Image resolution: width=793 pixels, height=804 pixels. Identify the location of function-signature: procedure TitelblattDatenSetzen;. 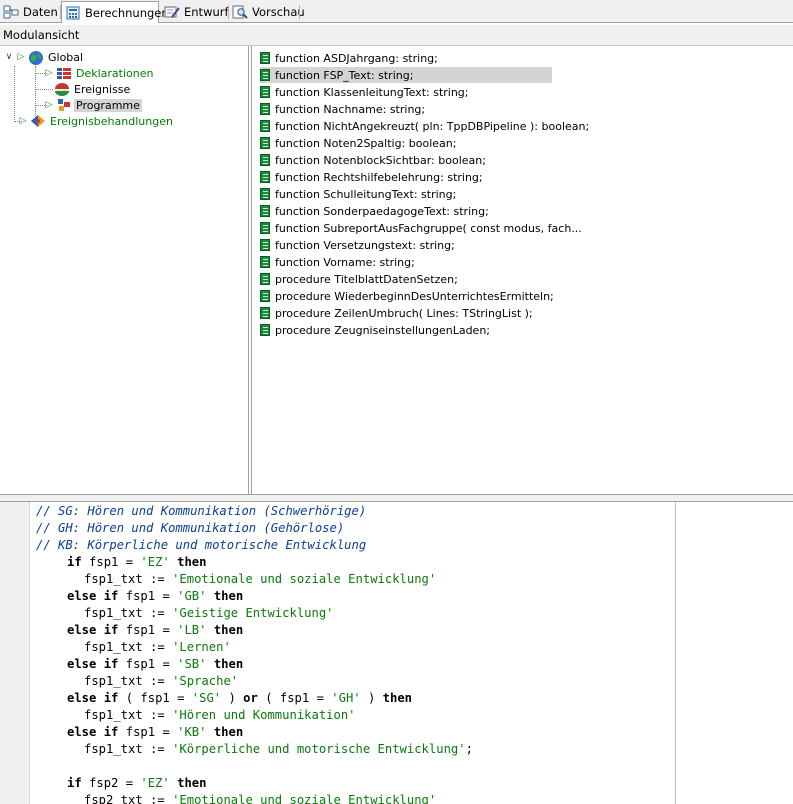
(366, 279).